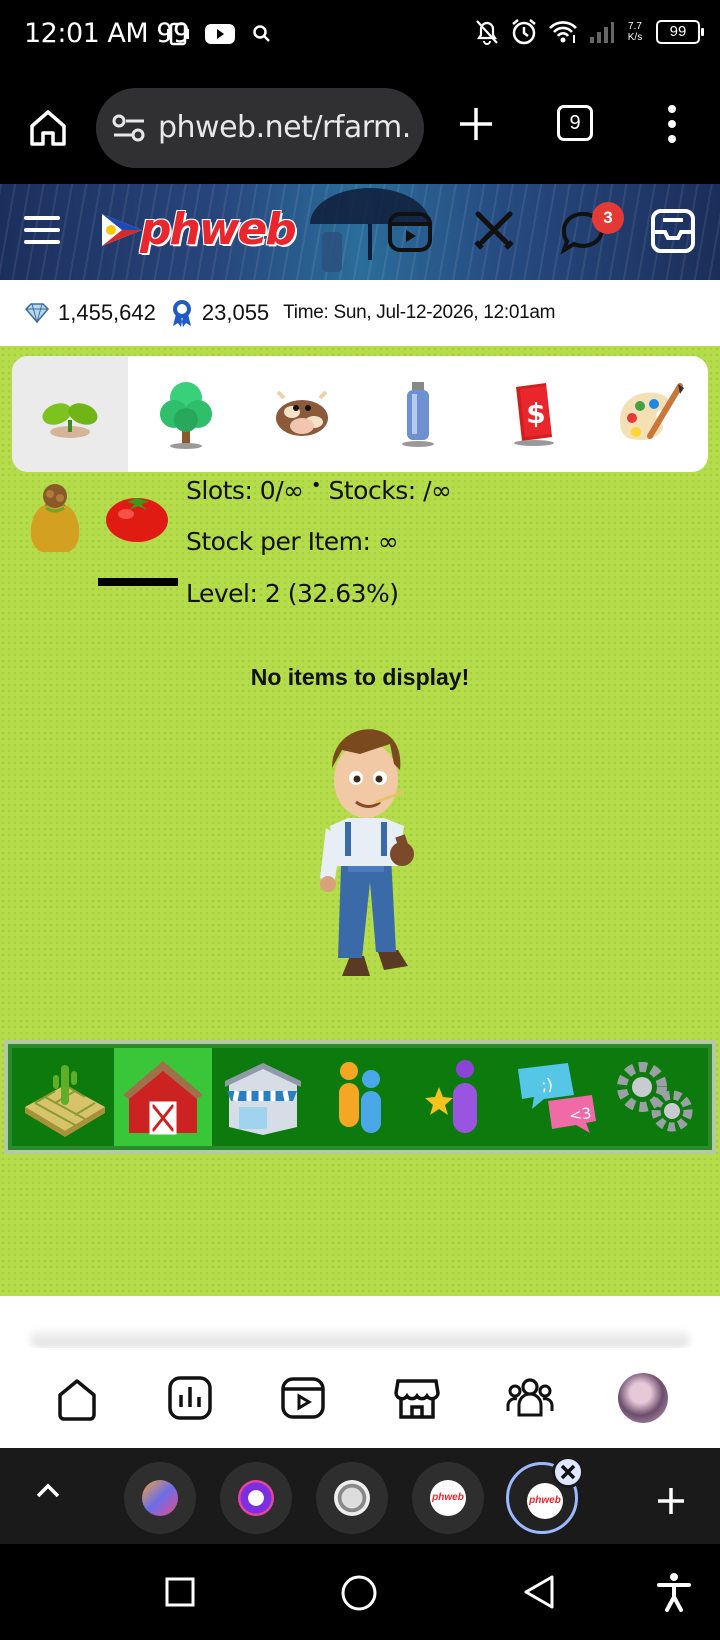 This screenshot has width=720, height=1640. What do you see at coordinates (292, 541) in the screenshot?
I see `stock-per-item-text: Stock per Item: ∞` at bounding box center [292, 541].